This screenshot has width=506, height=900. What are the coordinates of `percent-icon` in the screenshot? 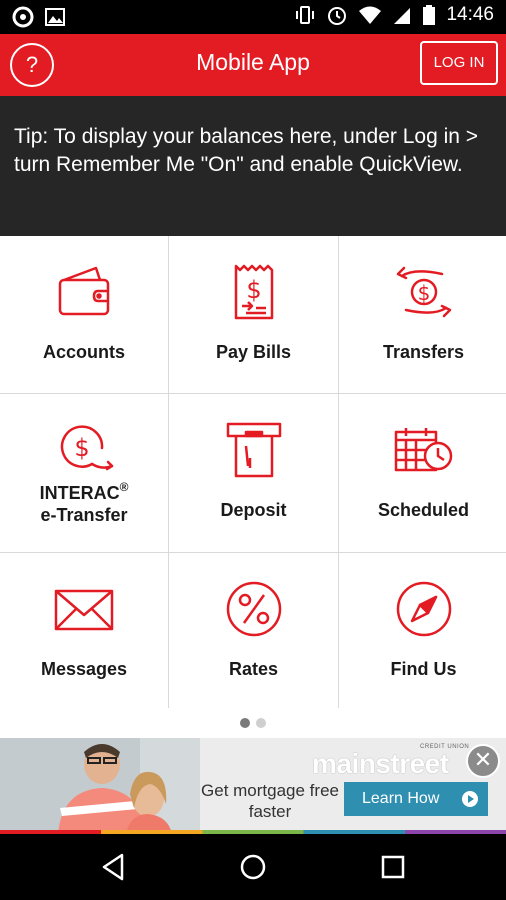 It's located at (253, 609).